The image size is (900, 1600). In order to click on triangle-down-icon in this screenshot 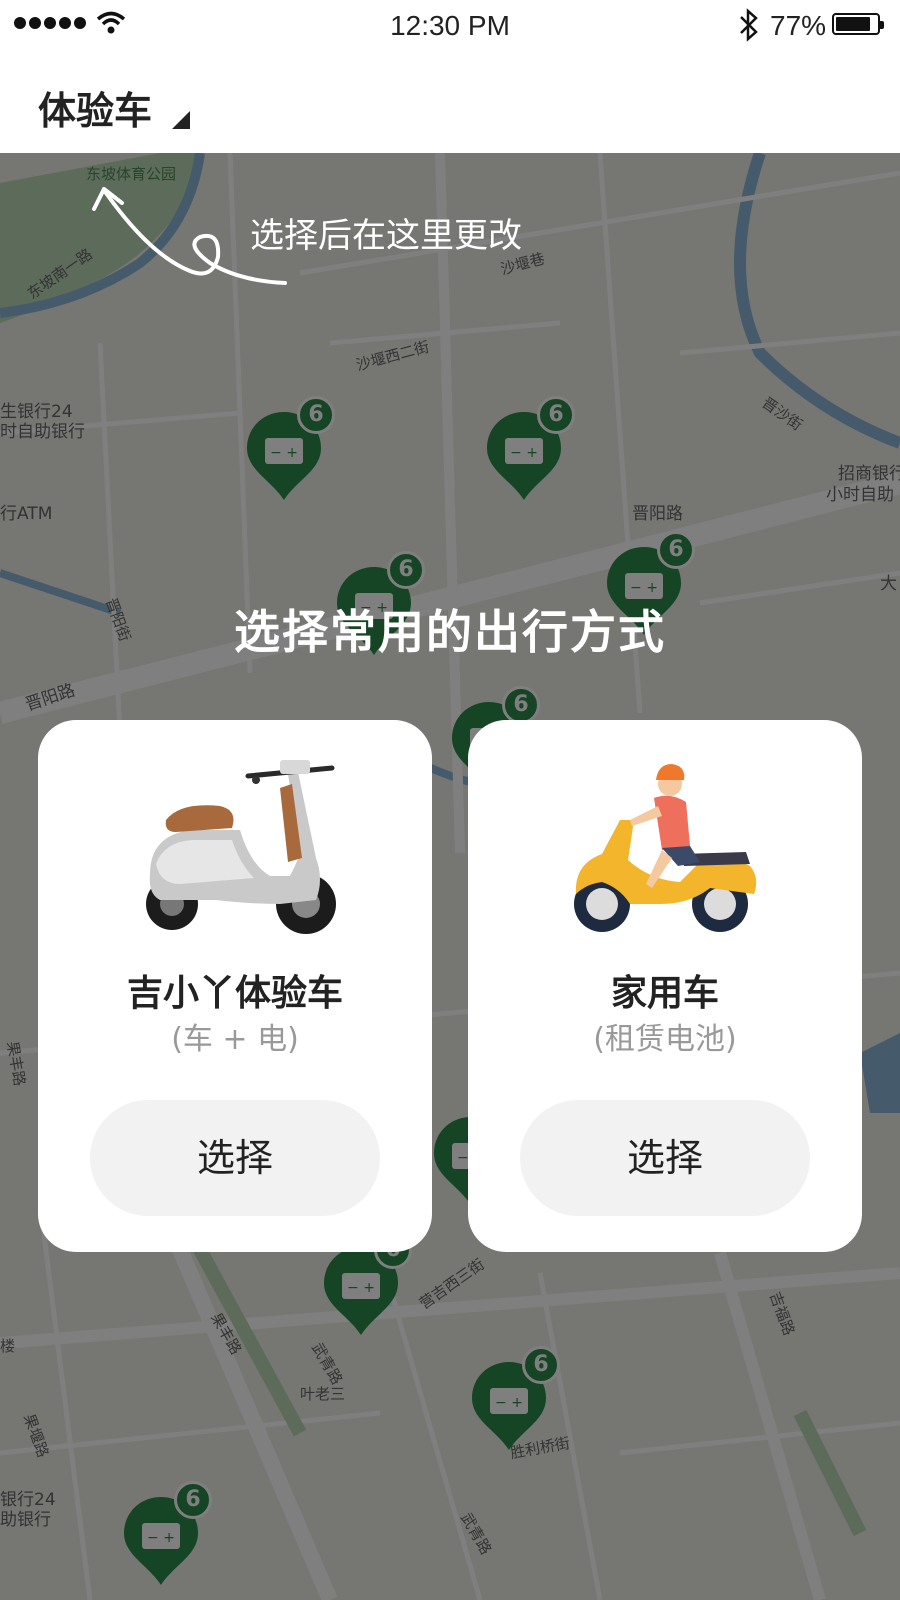, I will do `click(181, 120)`.